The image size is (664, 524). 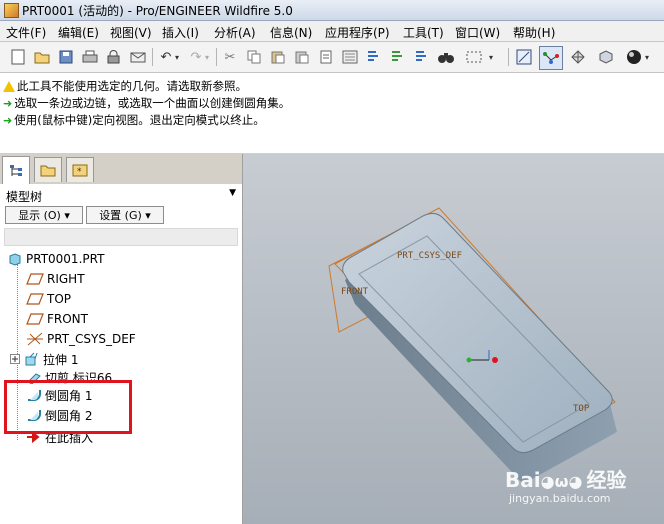 I want to click on tab-model-tree, so click(x=16, y=170).